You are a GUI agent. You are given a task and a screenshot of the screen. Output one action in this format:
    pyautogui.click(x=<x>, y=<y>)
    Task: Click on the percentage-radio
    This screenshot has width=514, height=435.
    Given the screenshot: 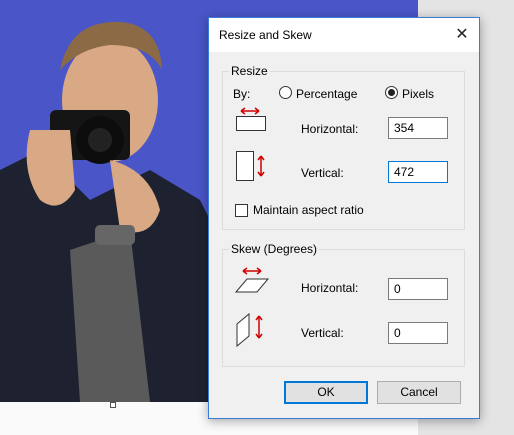 What is the action you would take?
    pyautogui.click(x=285, y=92)
    